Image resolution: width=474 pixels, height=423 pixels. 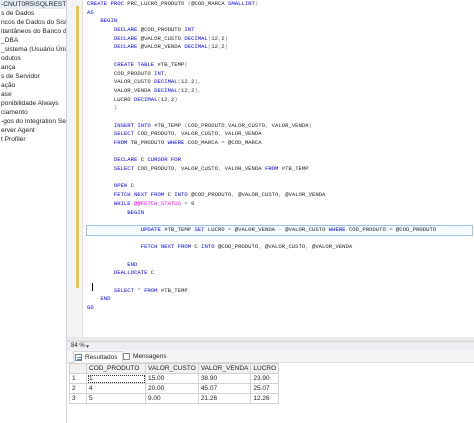 I want to click on table-cell: 1, so click(x=116, y=378).